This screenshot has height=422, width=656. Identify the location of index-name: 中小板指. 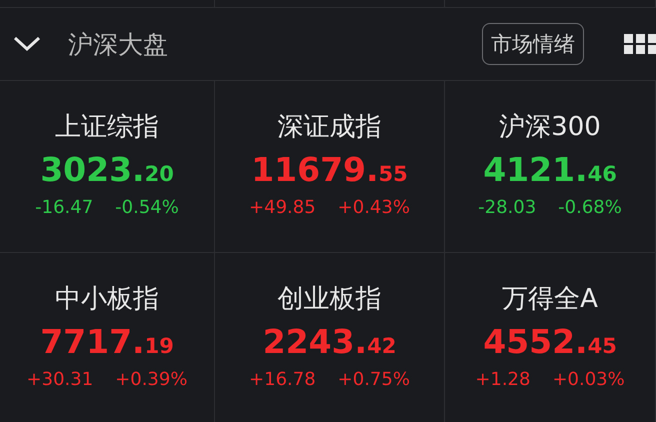
(107, 299).